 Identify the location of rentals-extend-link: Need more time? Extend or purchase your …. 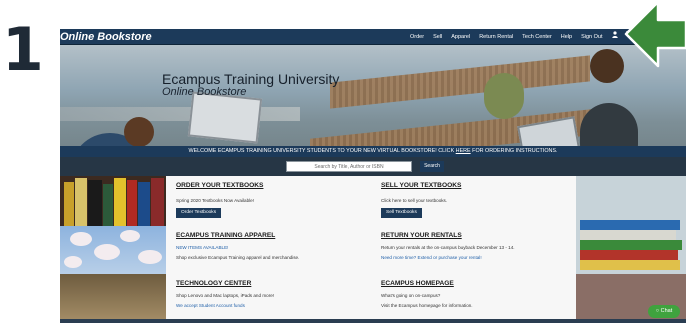
(431, 257).